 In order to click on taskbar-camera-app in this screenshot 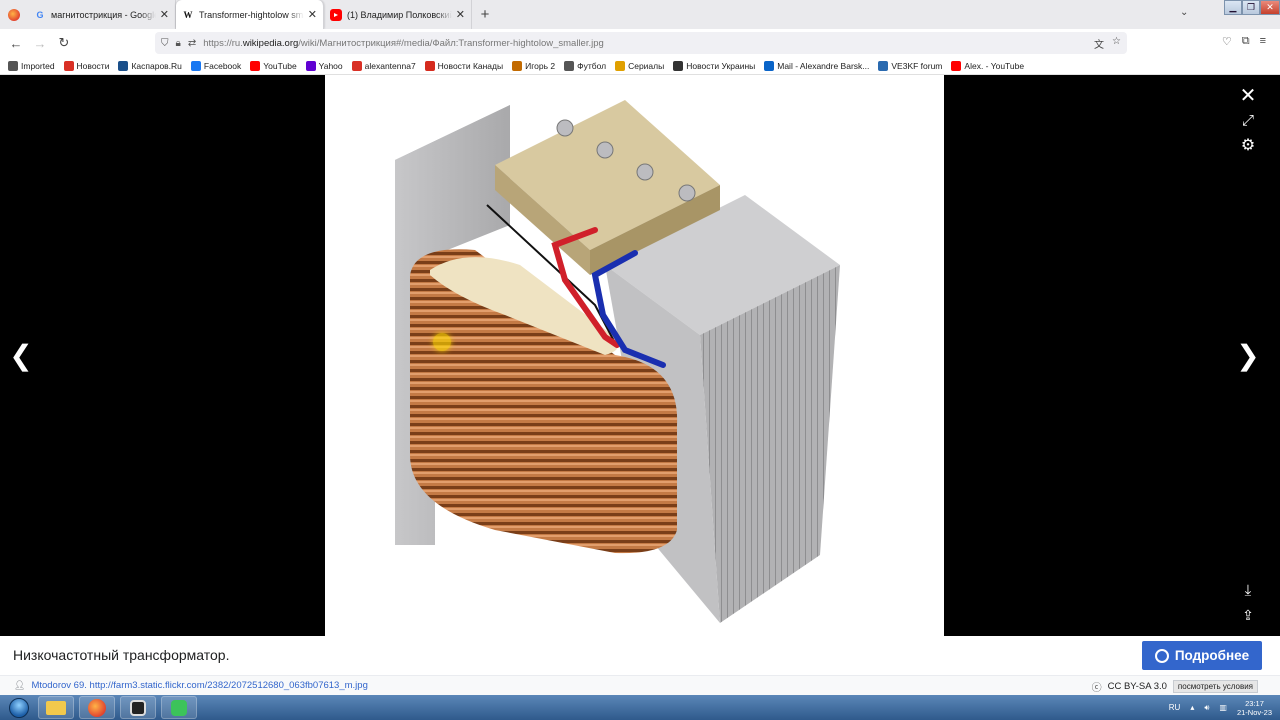, I will do `click(138, 707)`.